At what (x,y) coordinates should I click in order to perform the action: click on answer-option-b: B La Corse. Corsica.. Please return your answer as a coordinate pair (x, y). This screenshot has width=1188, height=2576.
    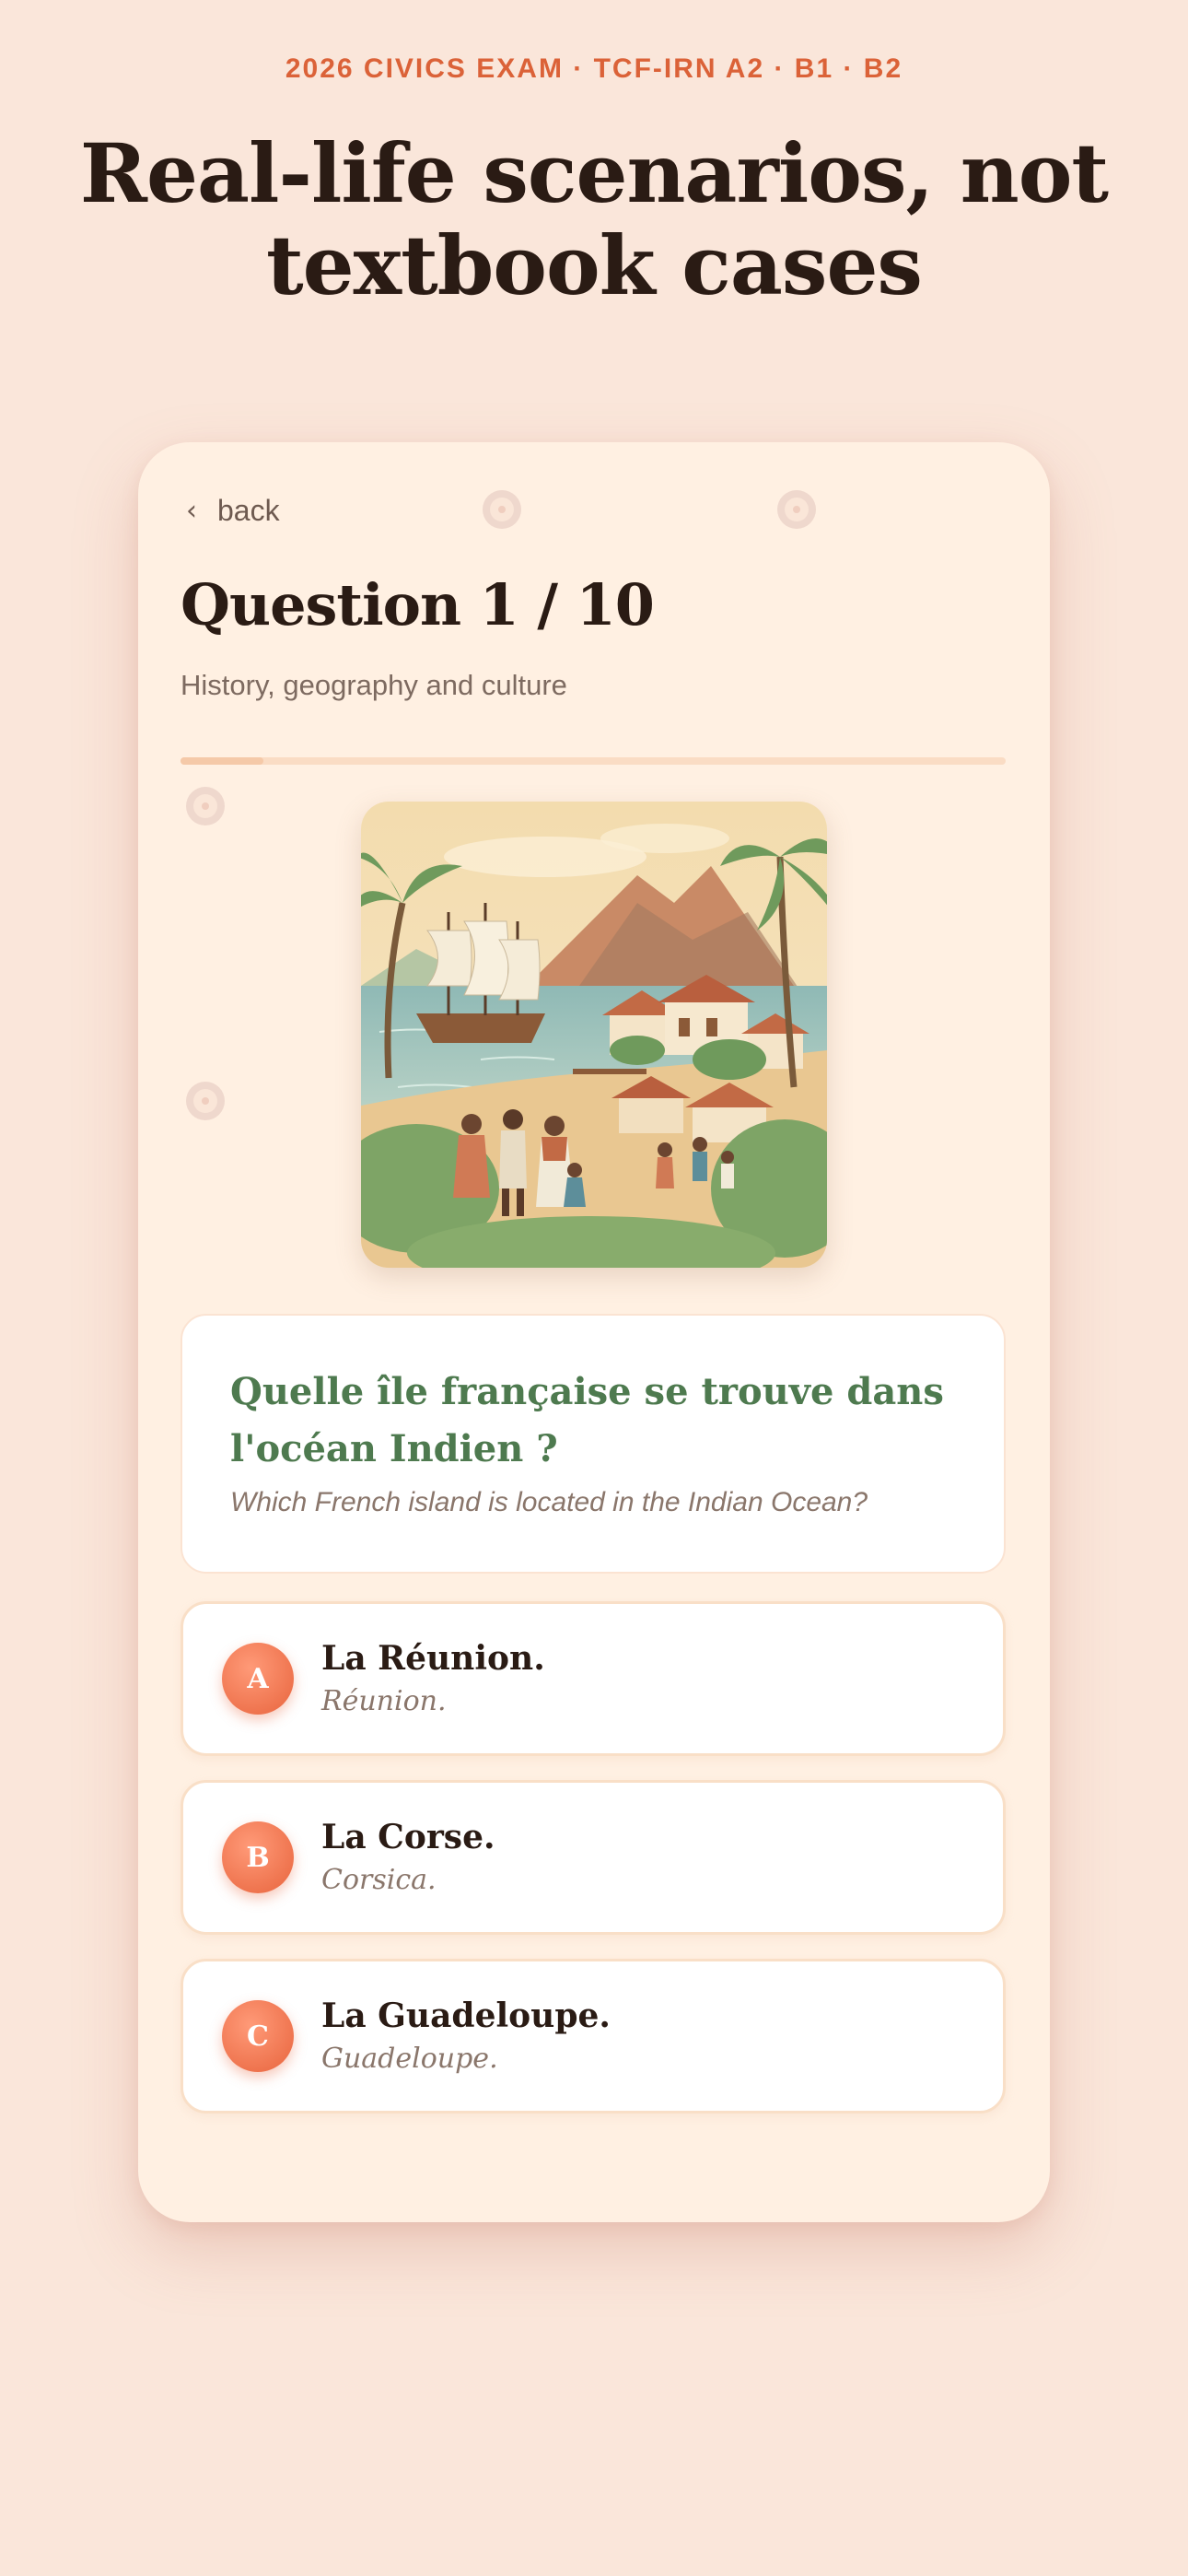
    Looking at the image, I should click on (593, 1857).